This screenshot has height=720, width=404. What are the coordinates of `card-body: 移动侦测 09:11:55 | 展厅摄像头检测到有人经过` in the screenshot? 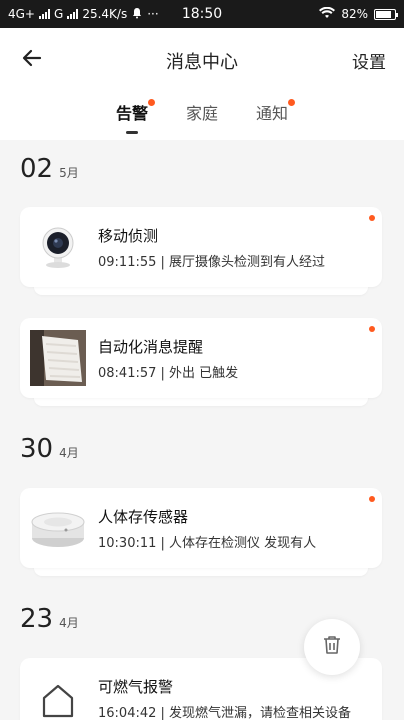 It's located at (201, 247).